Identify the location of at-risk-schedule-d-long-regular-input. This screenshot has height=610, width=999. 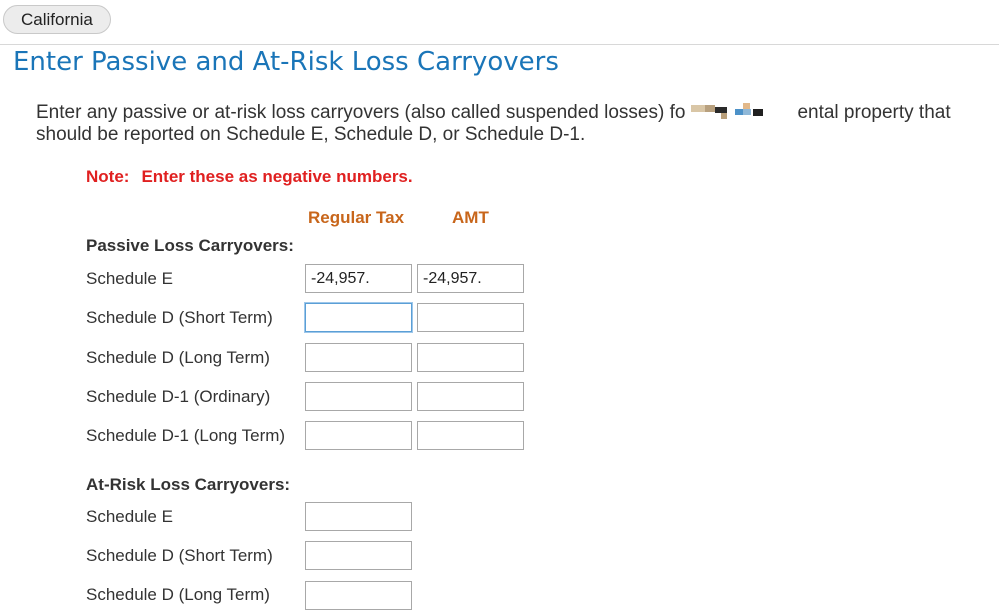
(358, 595).